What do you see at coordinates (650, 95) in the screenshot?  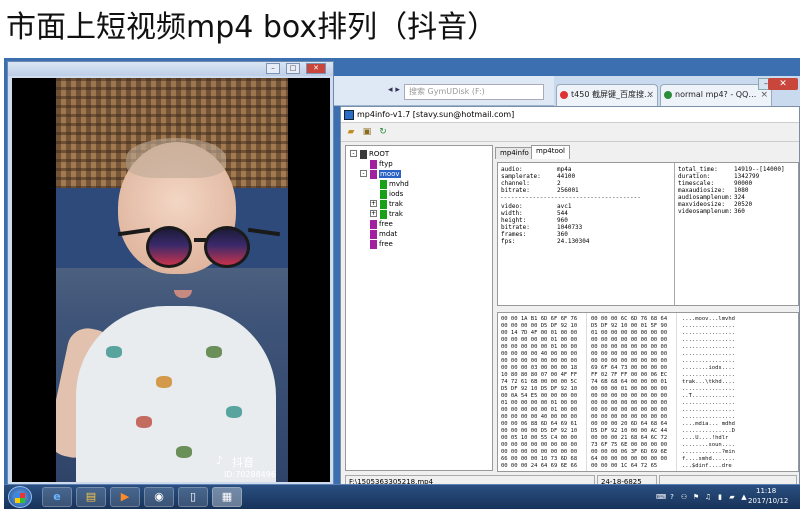 I see `close-icon: ×` at bounding box center [650, 95].